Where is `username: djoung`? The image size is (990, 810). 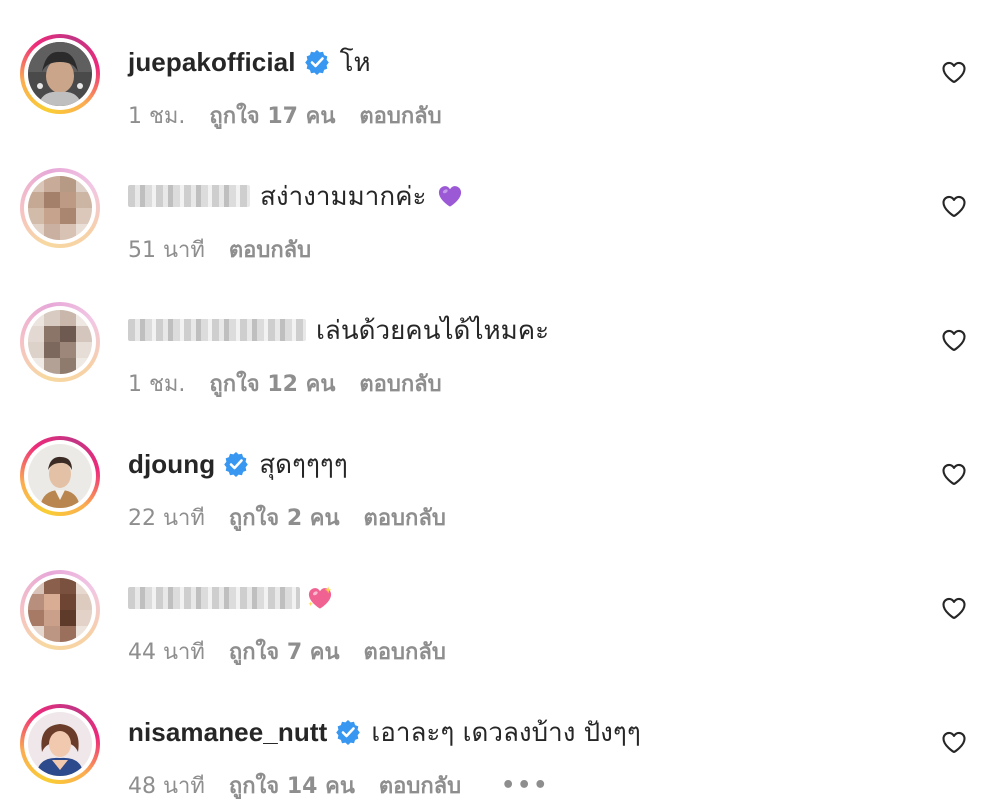
username: djoung is located at coordinates (171, 464).